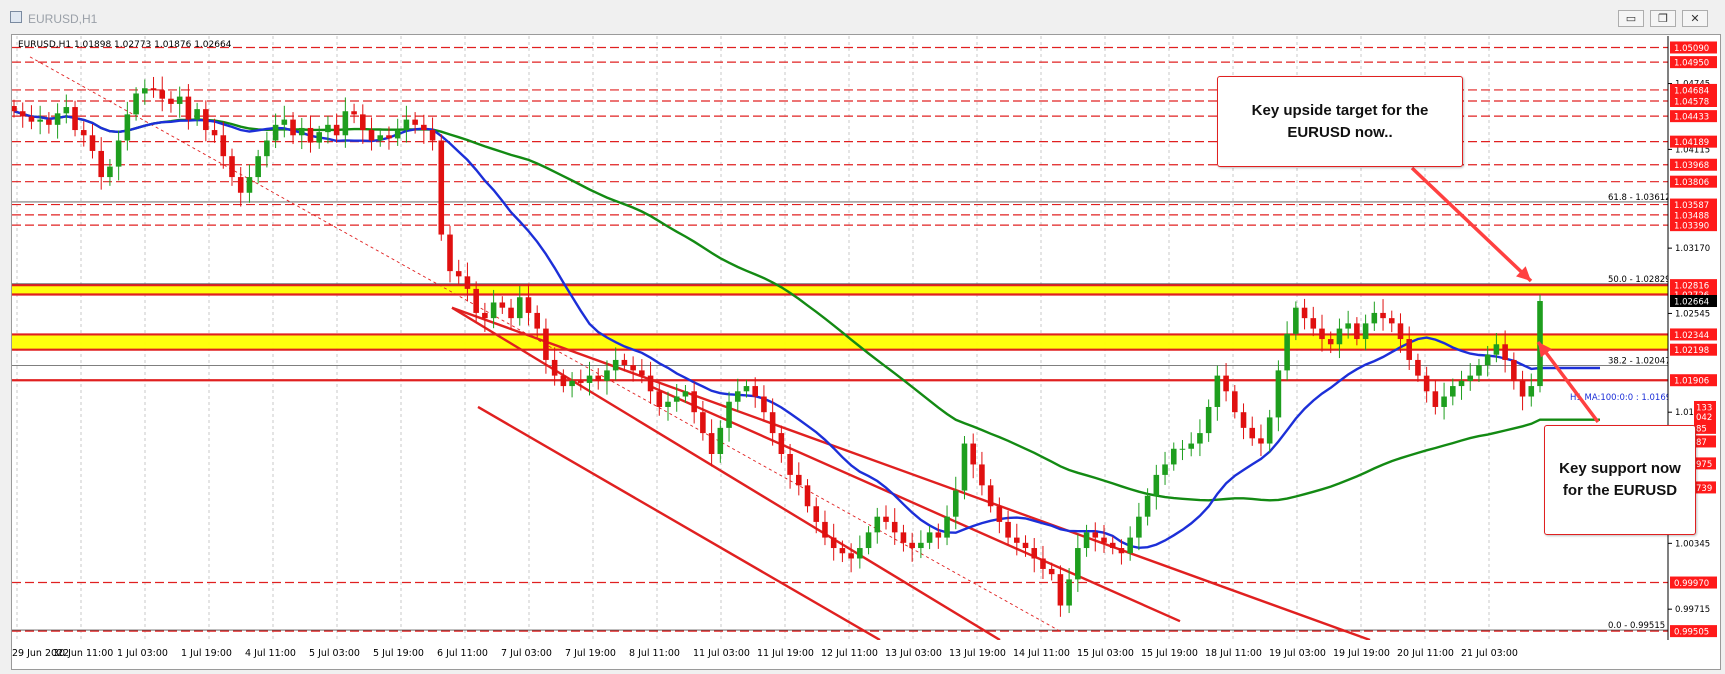  Describe the element at coordinates (721, 653) in the screenshot. I see `x-tick-label: 11 Jul 03:00` at that location.